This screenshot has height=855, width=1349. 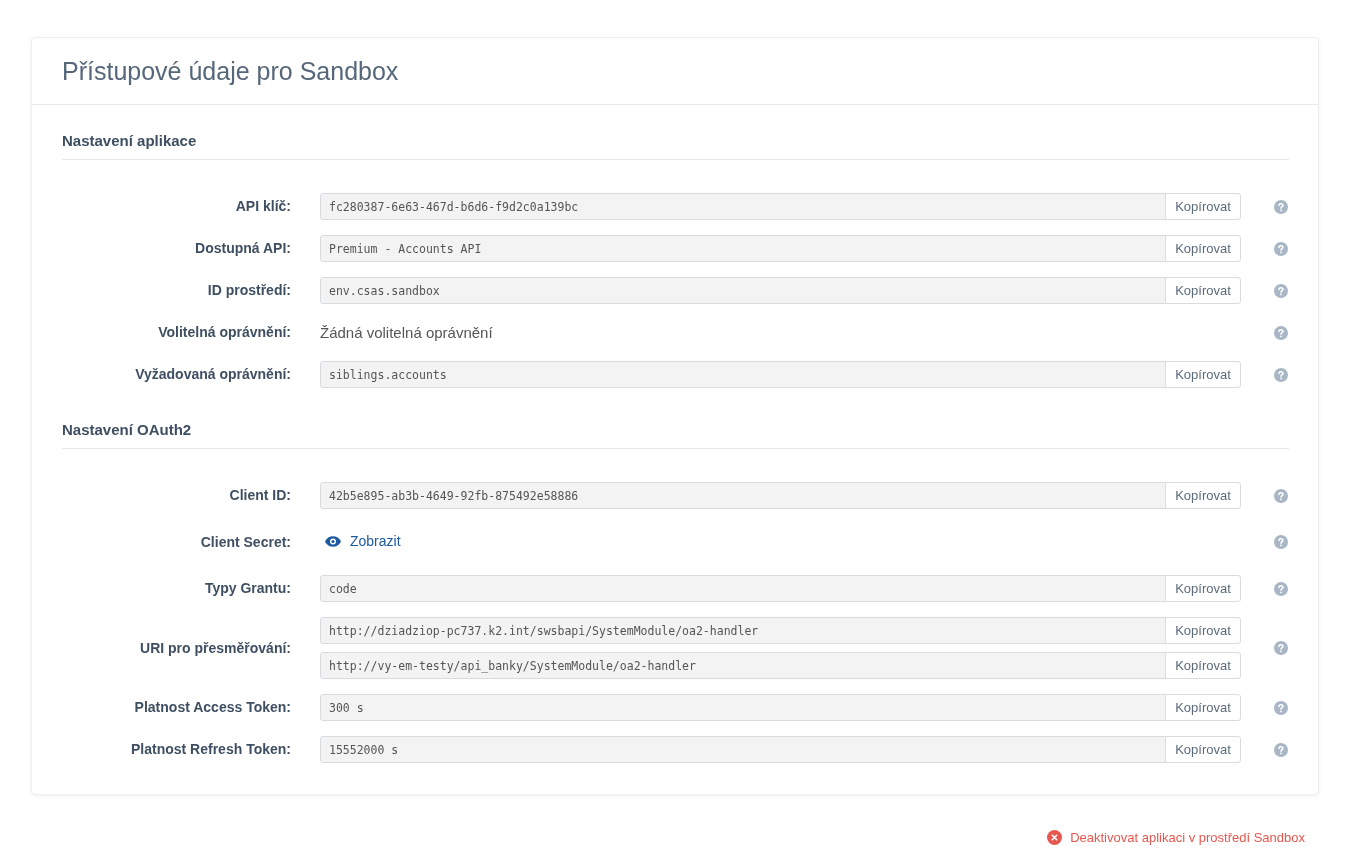 I want to click on input-field: 300 s, so click(x=743, y=707).